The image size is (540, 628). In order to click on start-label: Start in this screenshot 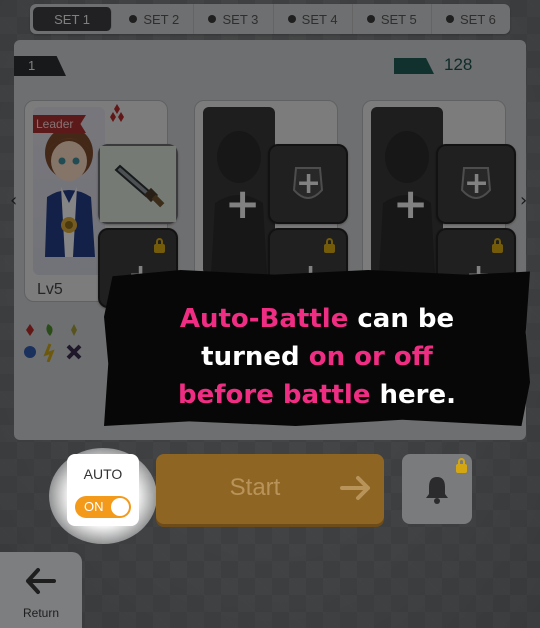, I will do `click(255, 487)`.